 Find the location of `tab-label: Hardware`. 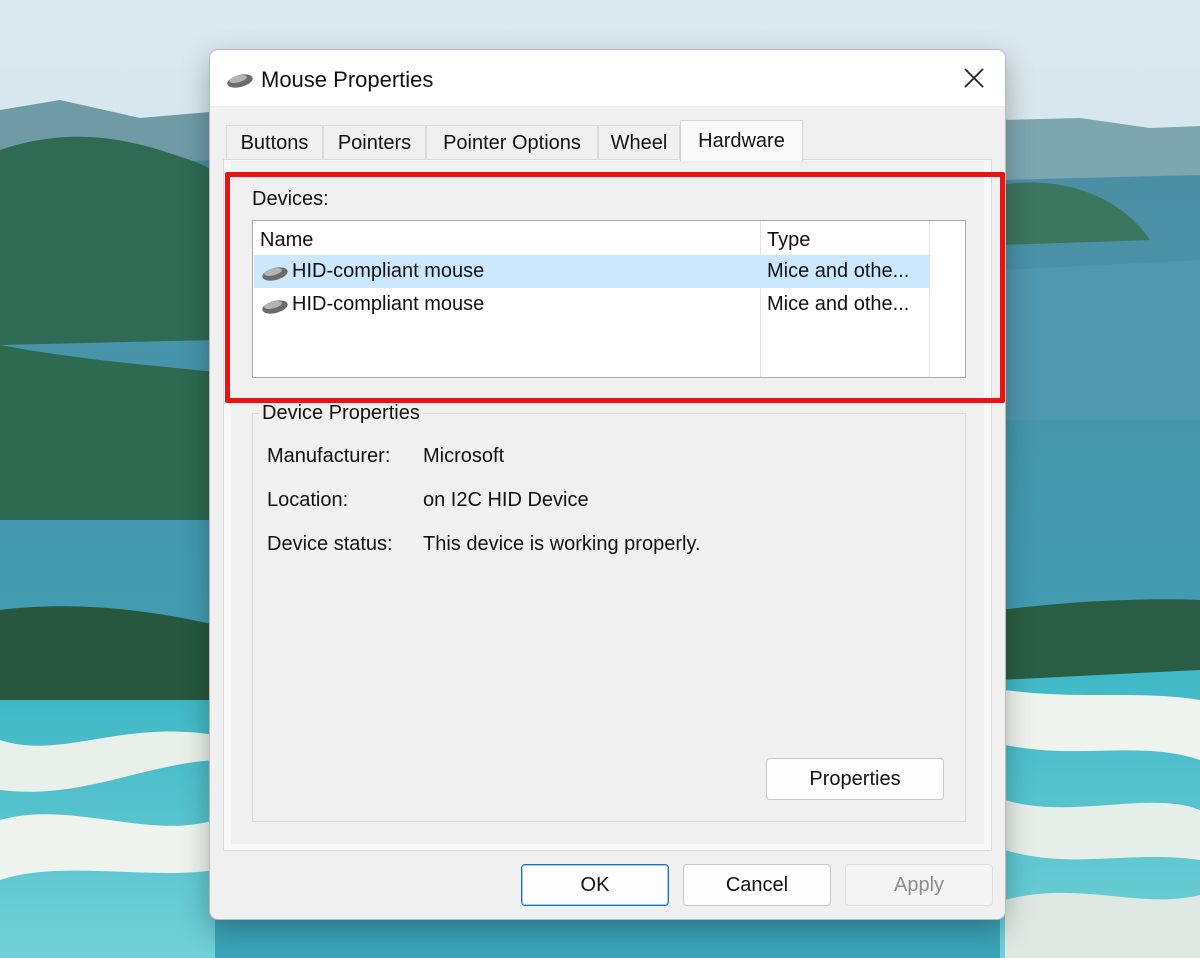

tab-label: Hardware is located at coordinates (741, 140).